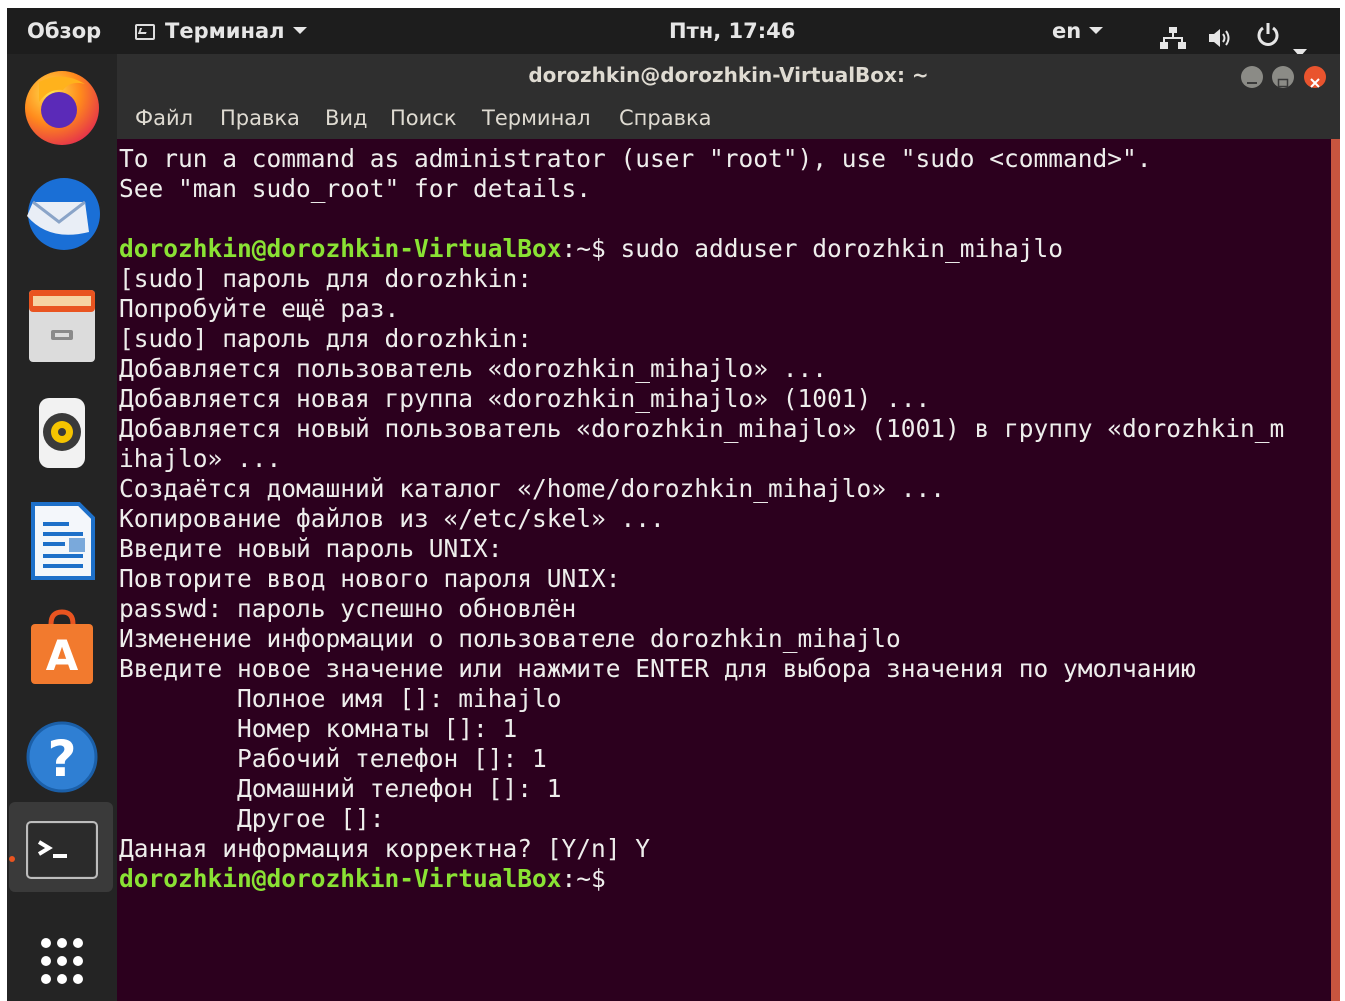 This screenshot has height=1001, width=1345. I want to click on menu-view: Вид, so click(346, 118).